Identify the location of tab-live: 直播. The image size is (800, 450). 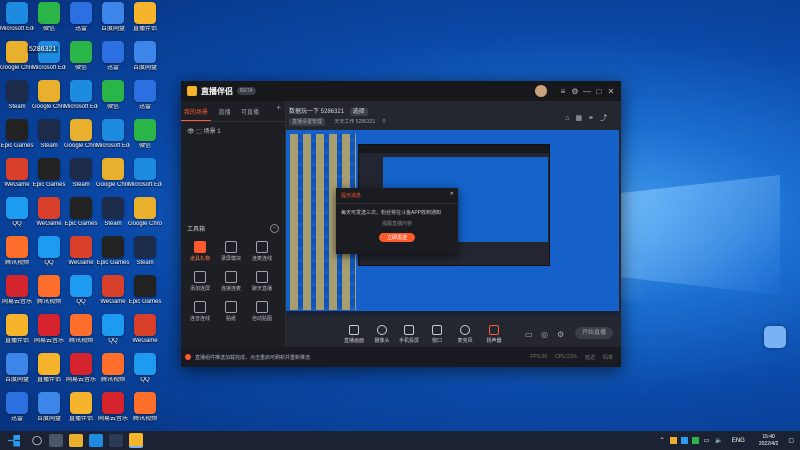
(224, 111).